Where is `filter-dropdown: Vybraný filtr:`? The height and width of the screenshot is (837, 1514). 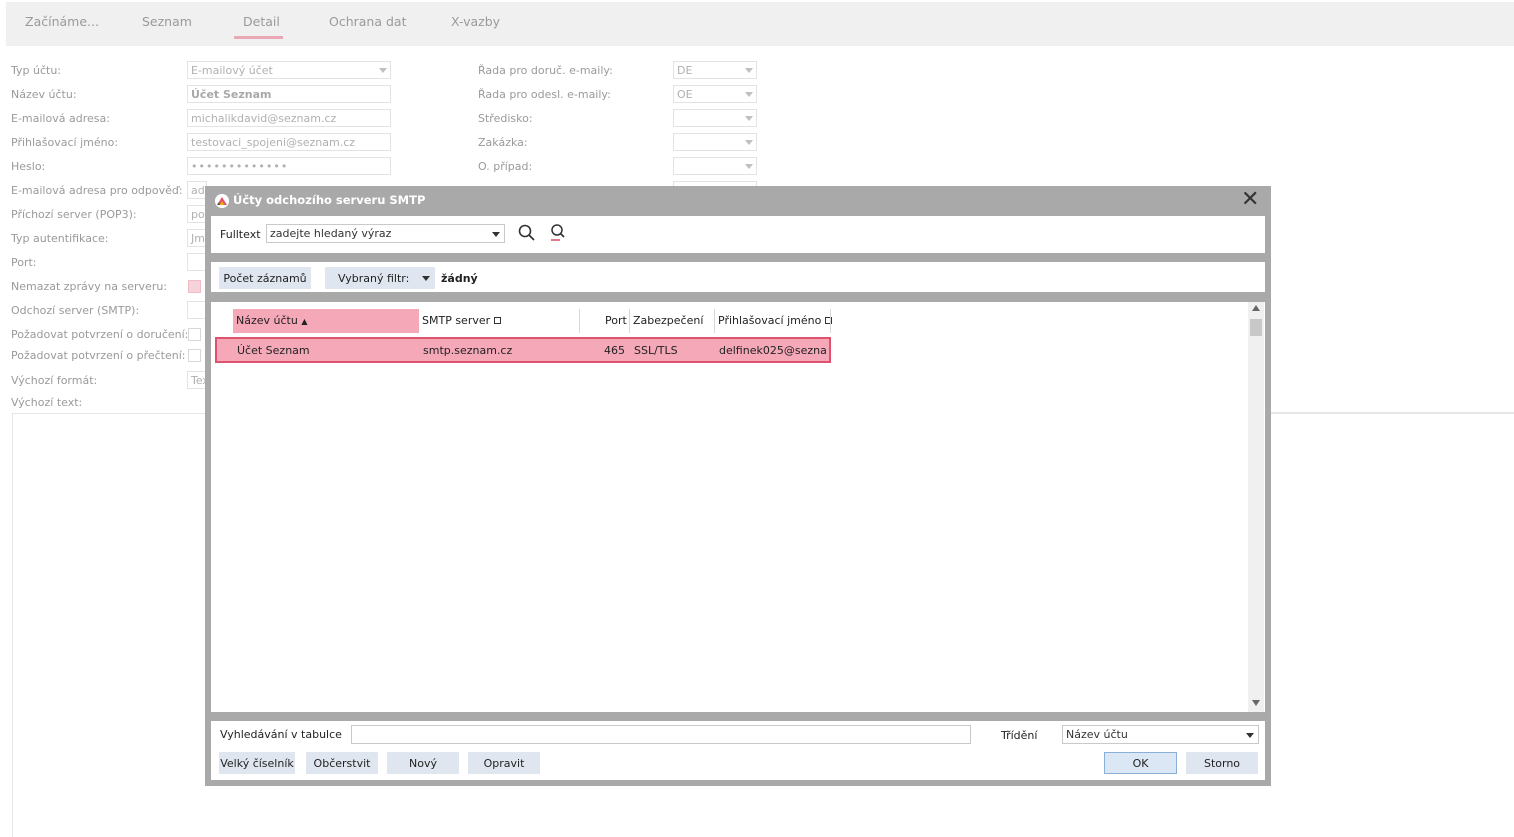
filter-dropdown: Vybraný filtr: is located at coordinates (380, 278).